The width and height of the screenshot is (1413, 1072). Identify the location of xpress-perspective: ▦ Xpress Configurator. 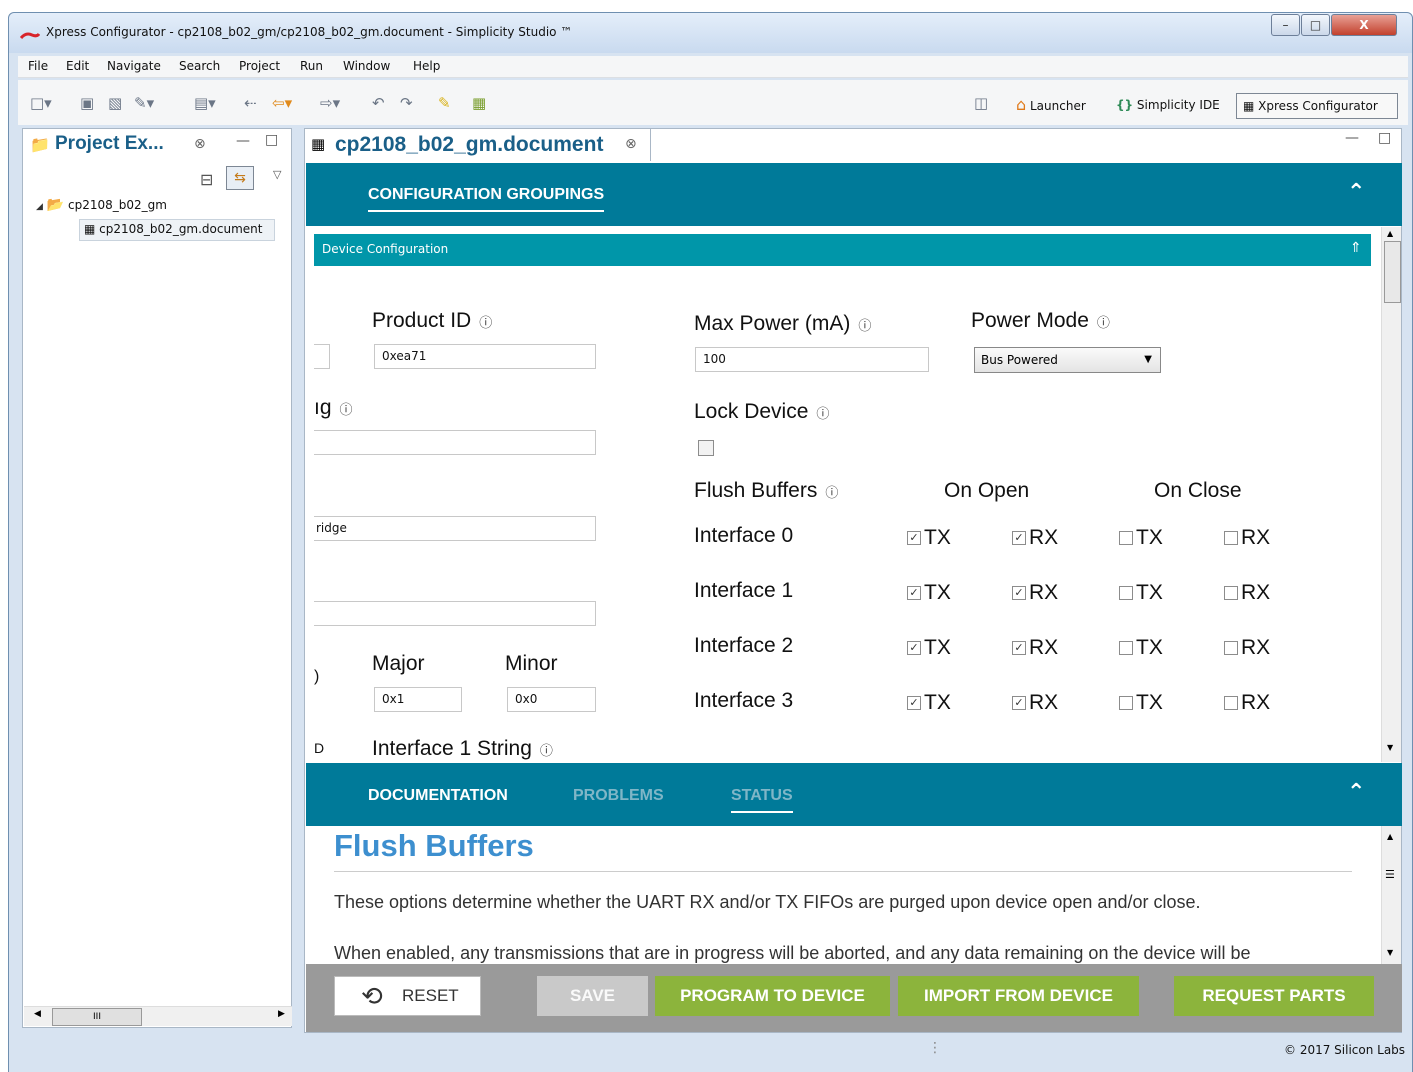
(1317, 106).